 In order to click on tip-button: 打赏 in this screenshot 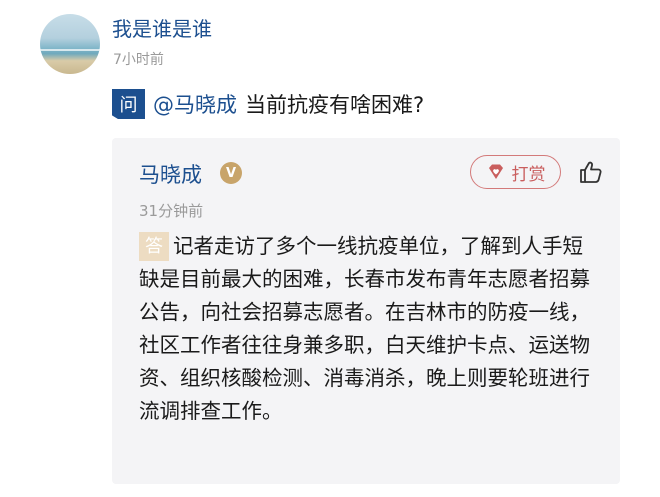, I will do `click(515, 172)`.